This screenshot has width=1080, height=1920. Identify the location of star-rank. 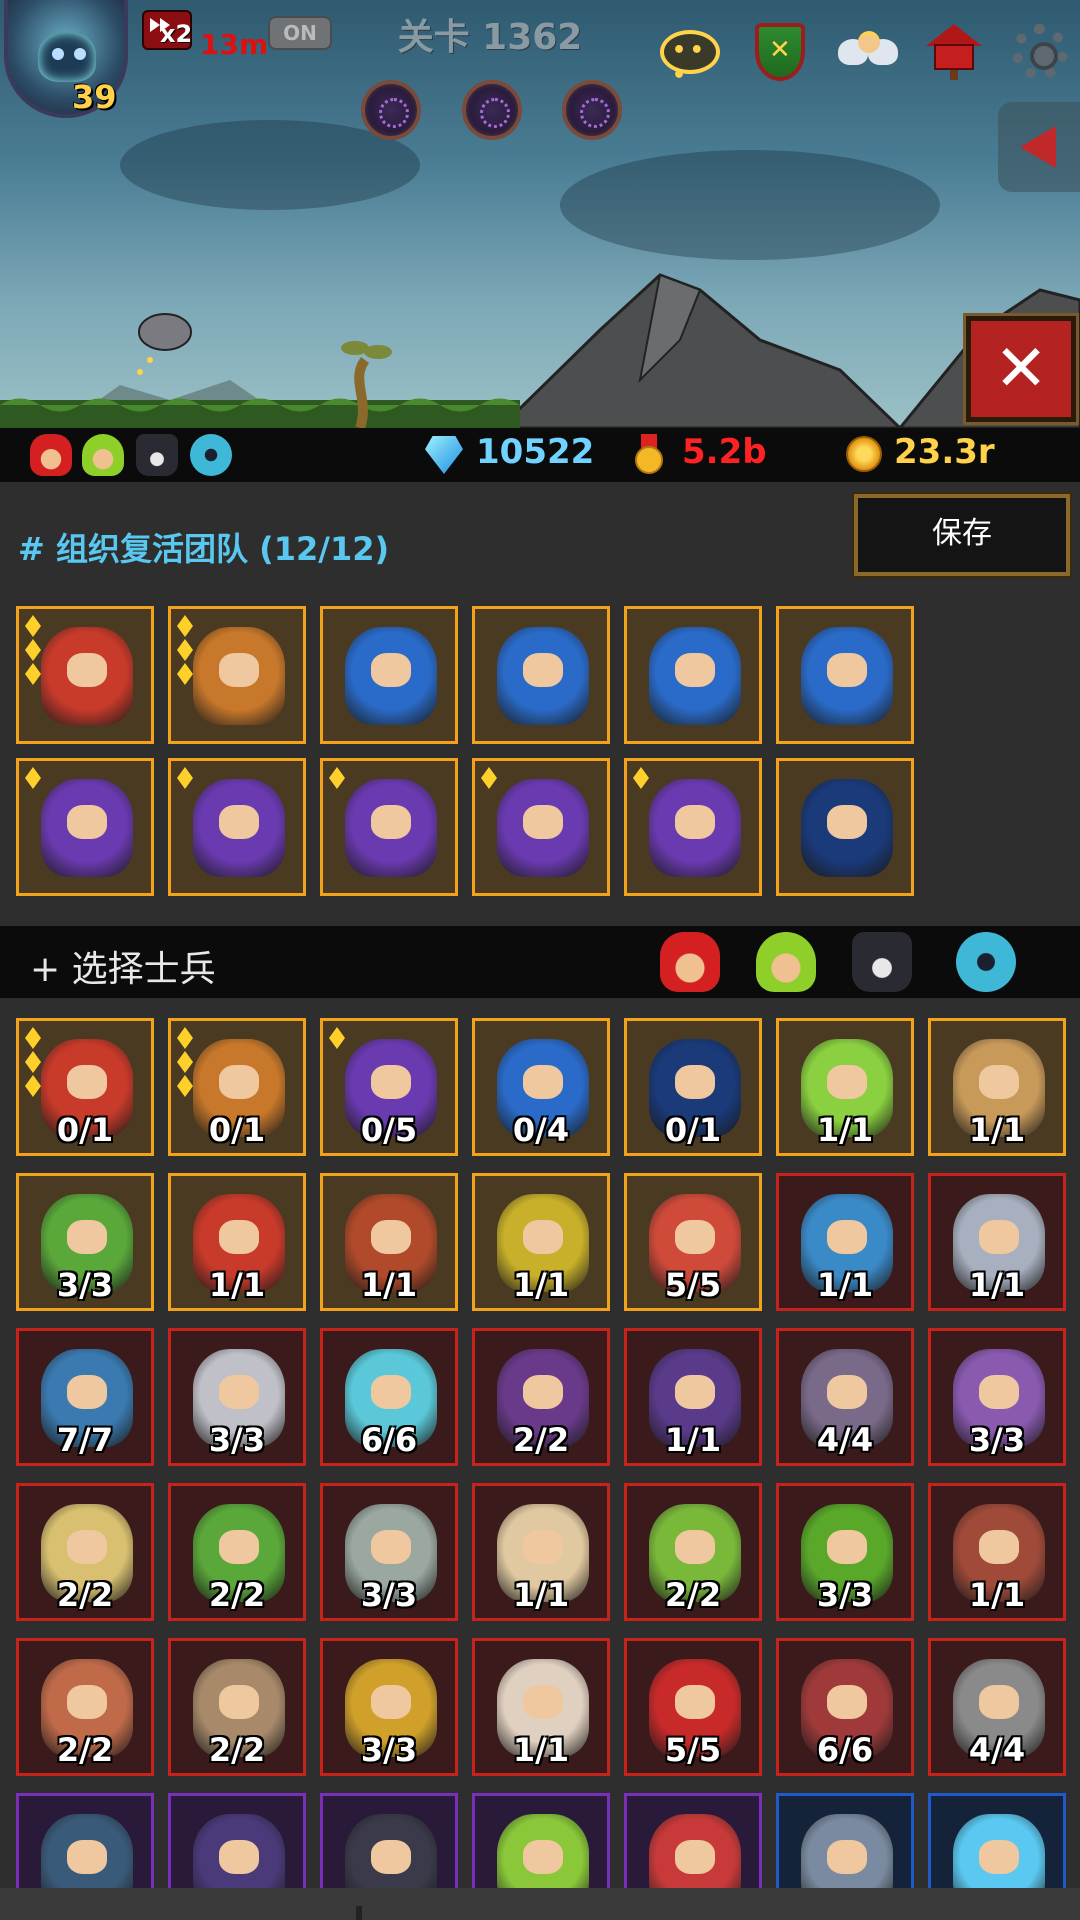
(187, 651).